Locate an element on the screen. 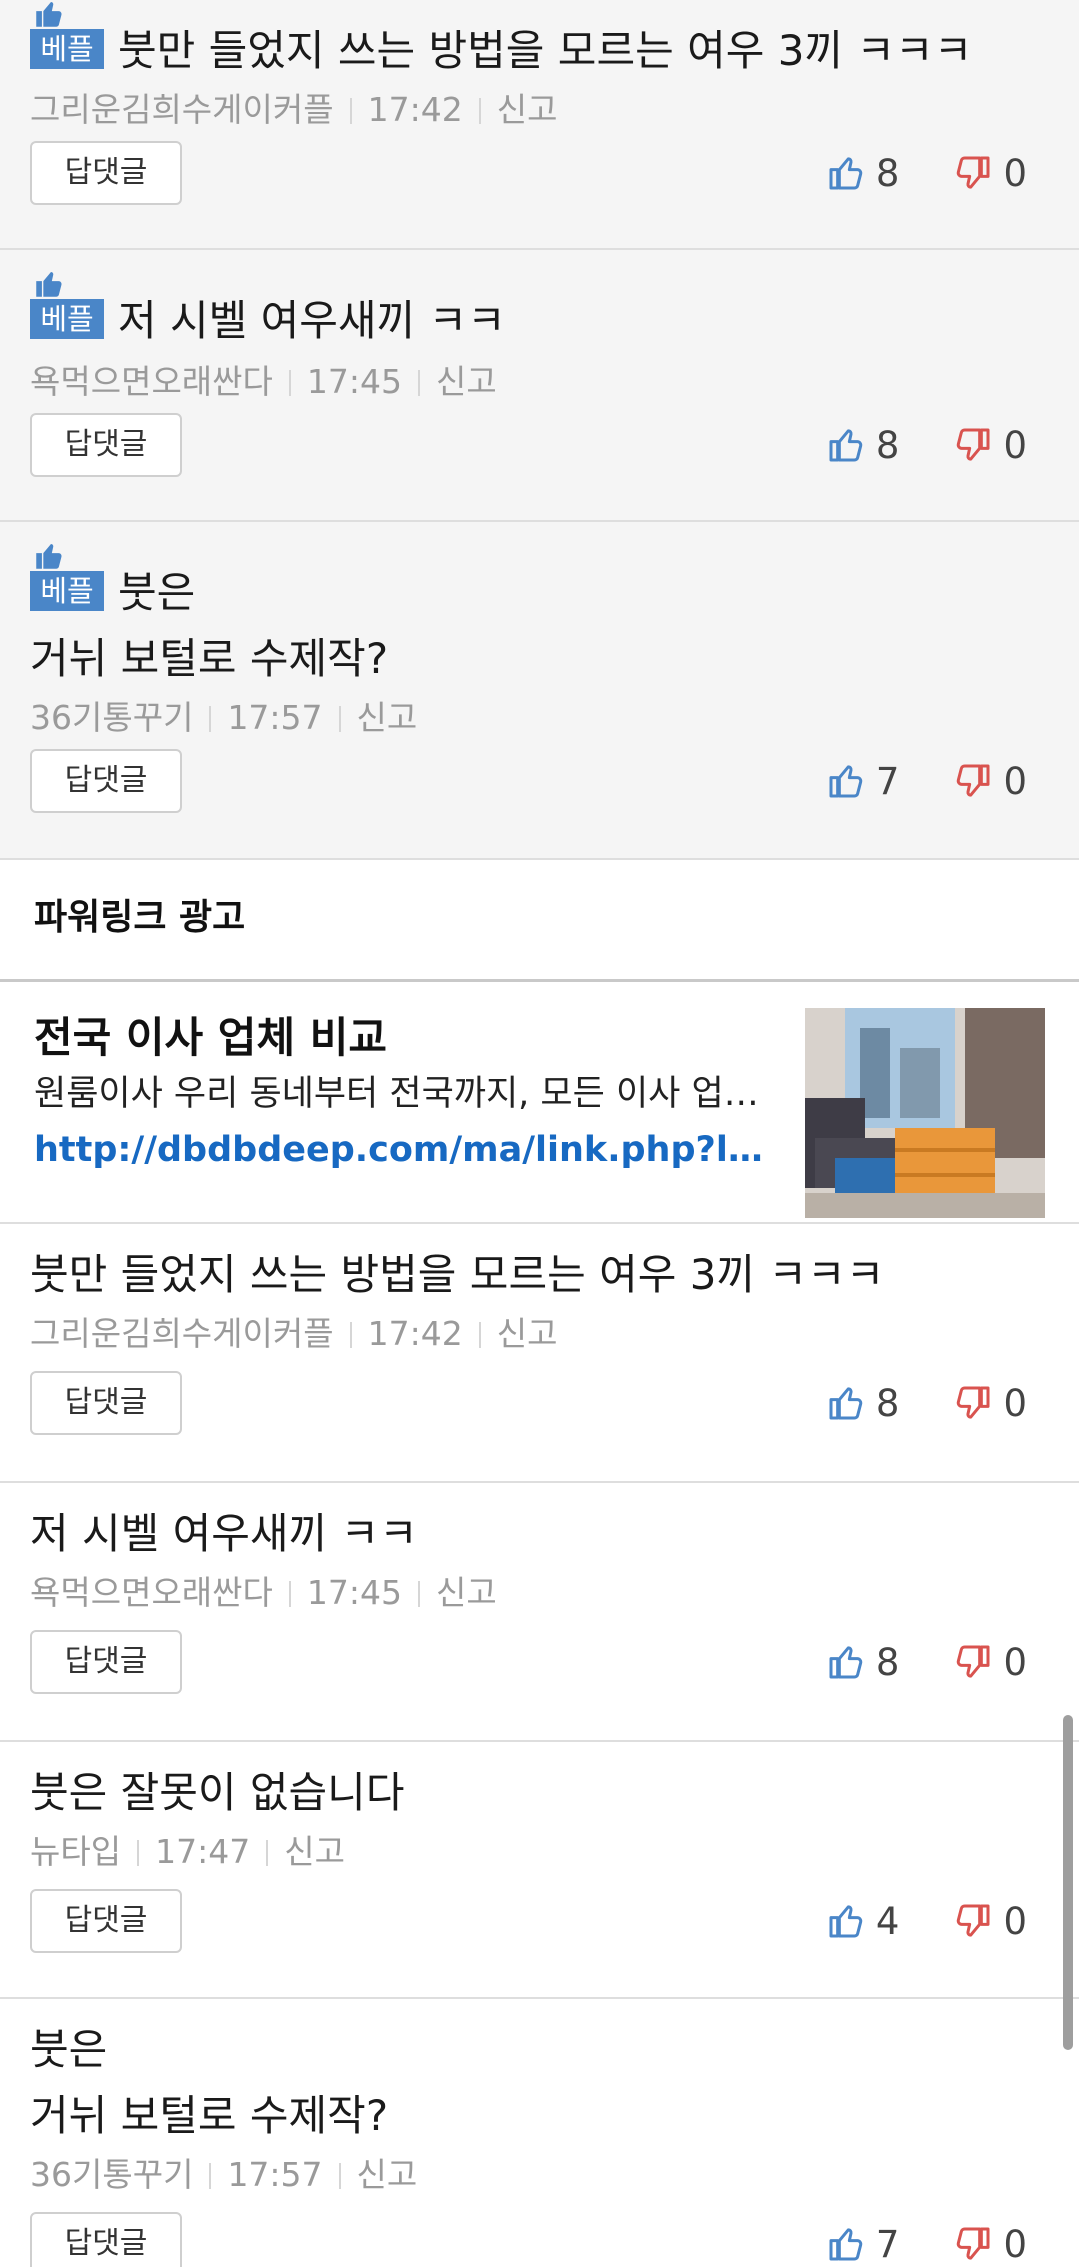 This screenshot has height=2267, width=1079. comment-meta: 그리운김희수게이커플 17:42 신고 is located at coordinates (528, 110).